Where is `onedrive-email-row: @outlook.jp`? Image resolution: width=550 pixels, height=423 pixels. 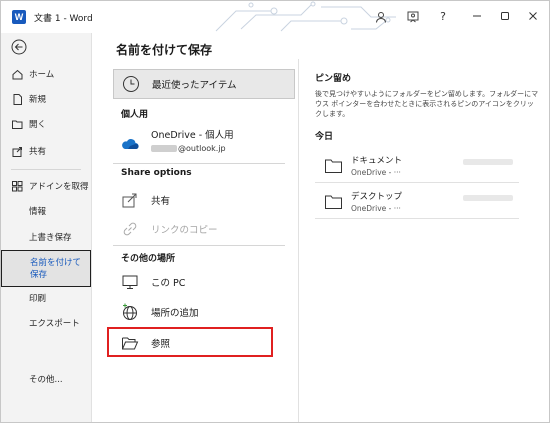 onedrive-email-row: @outlook.jp is located at coordinates (192, 148).